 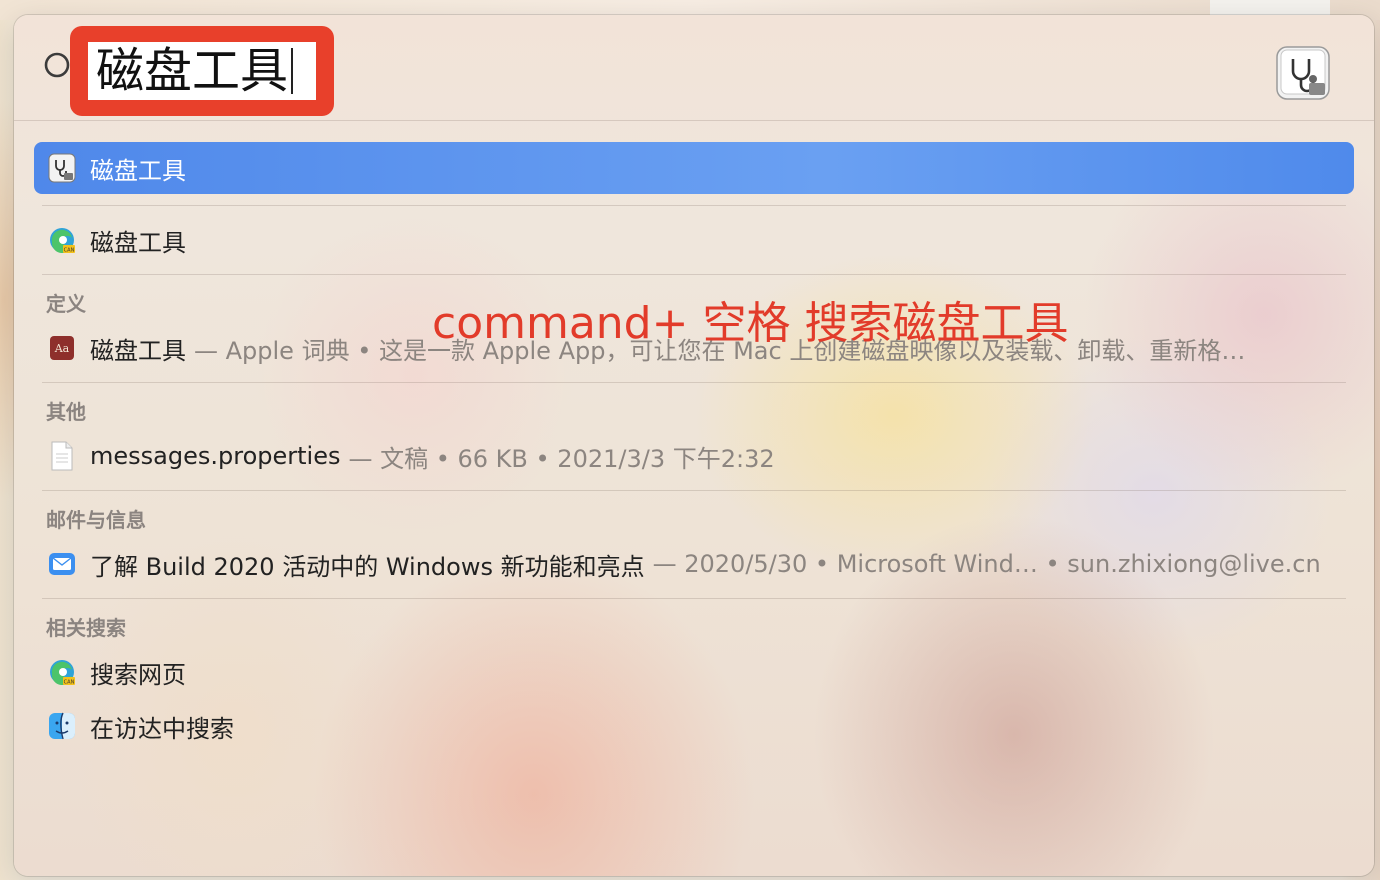 I want to click on disk-utility-preview-icon, so click(x=1303, y=73).